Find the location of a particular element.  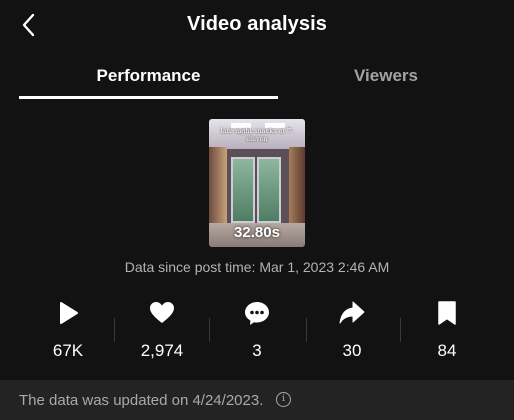

stat-views: 67K is located at coordinates (68, 332).